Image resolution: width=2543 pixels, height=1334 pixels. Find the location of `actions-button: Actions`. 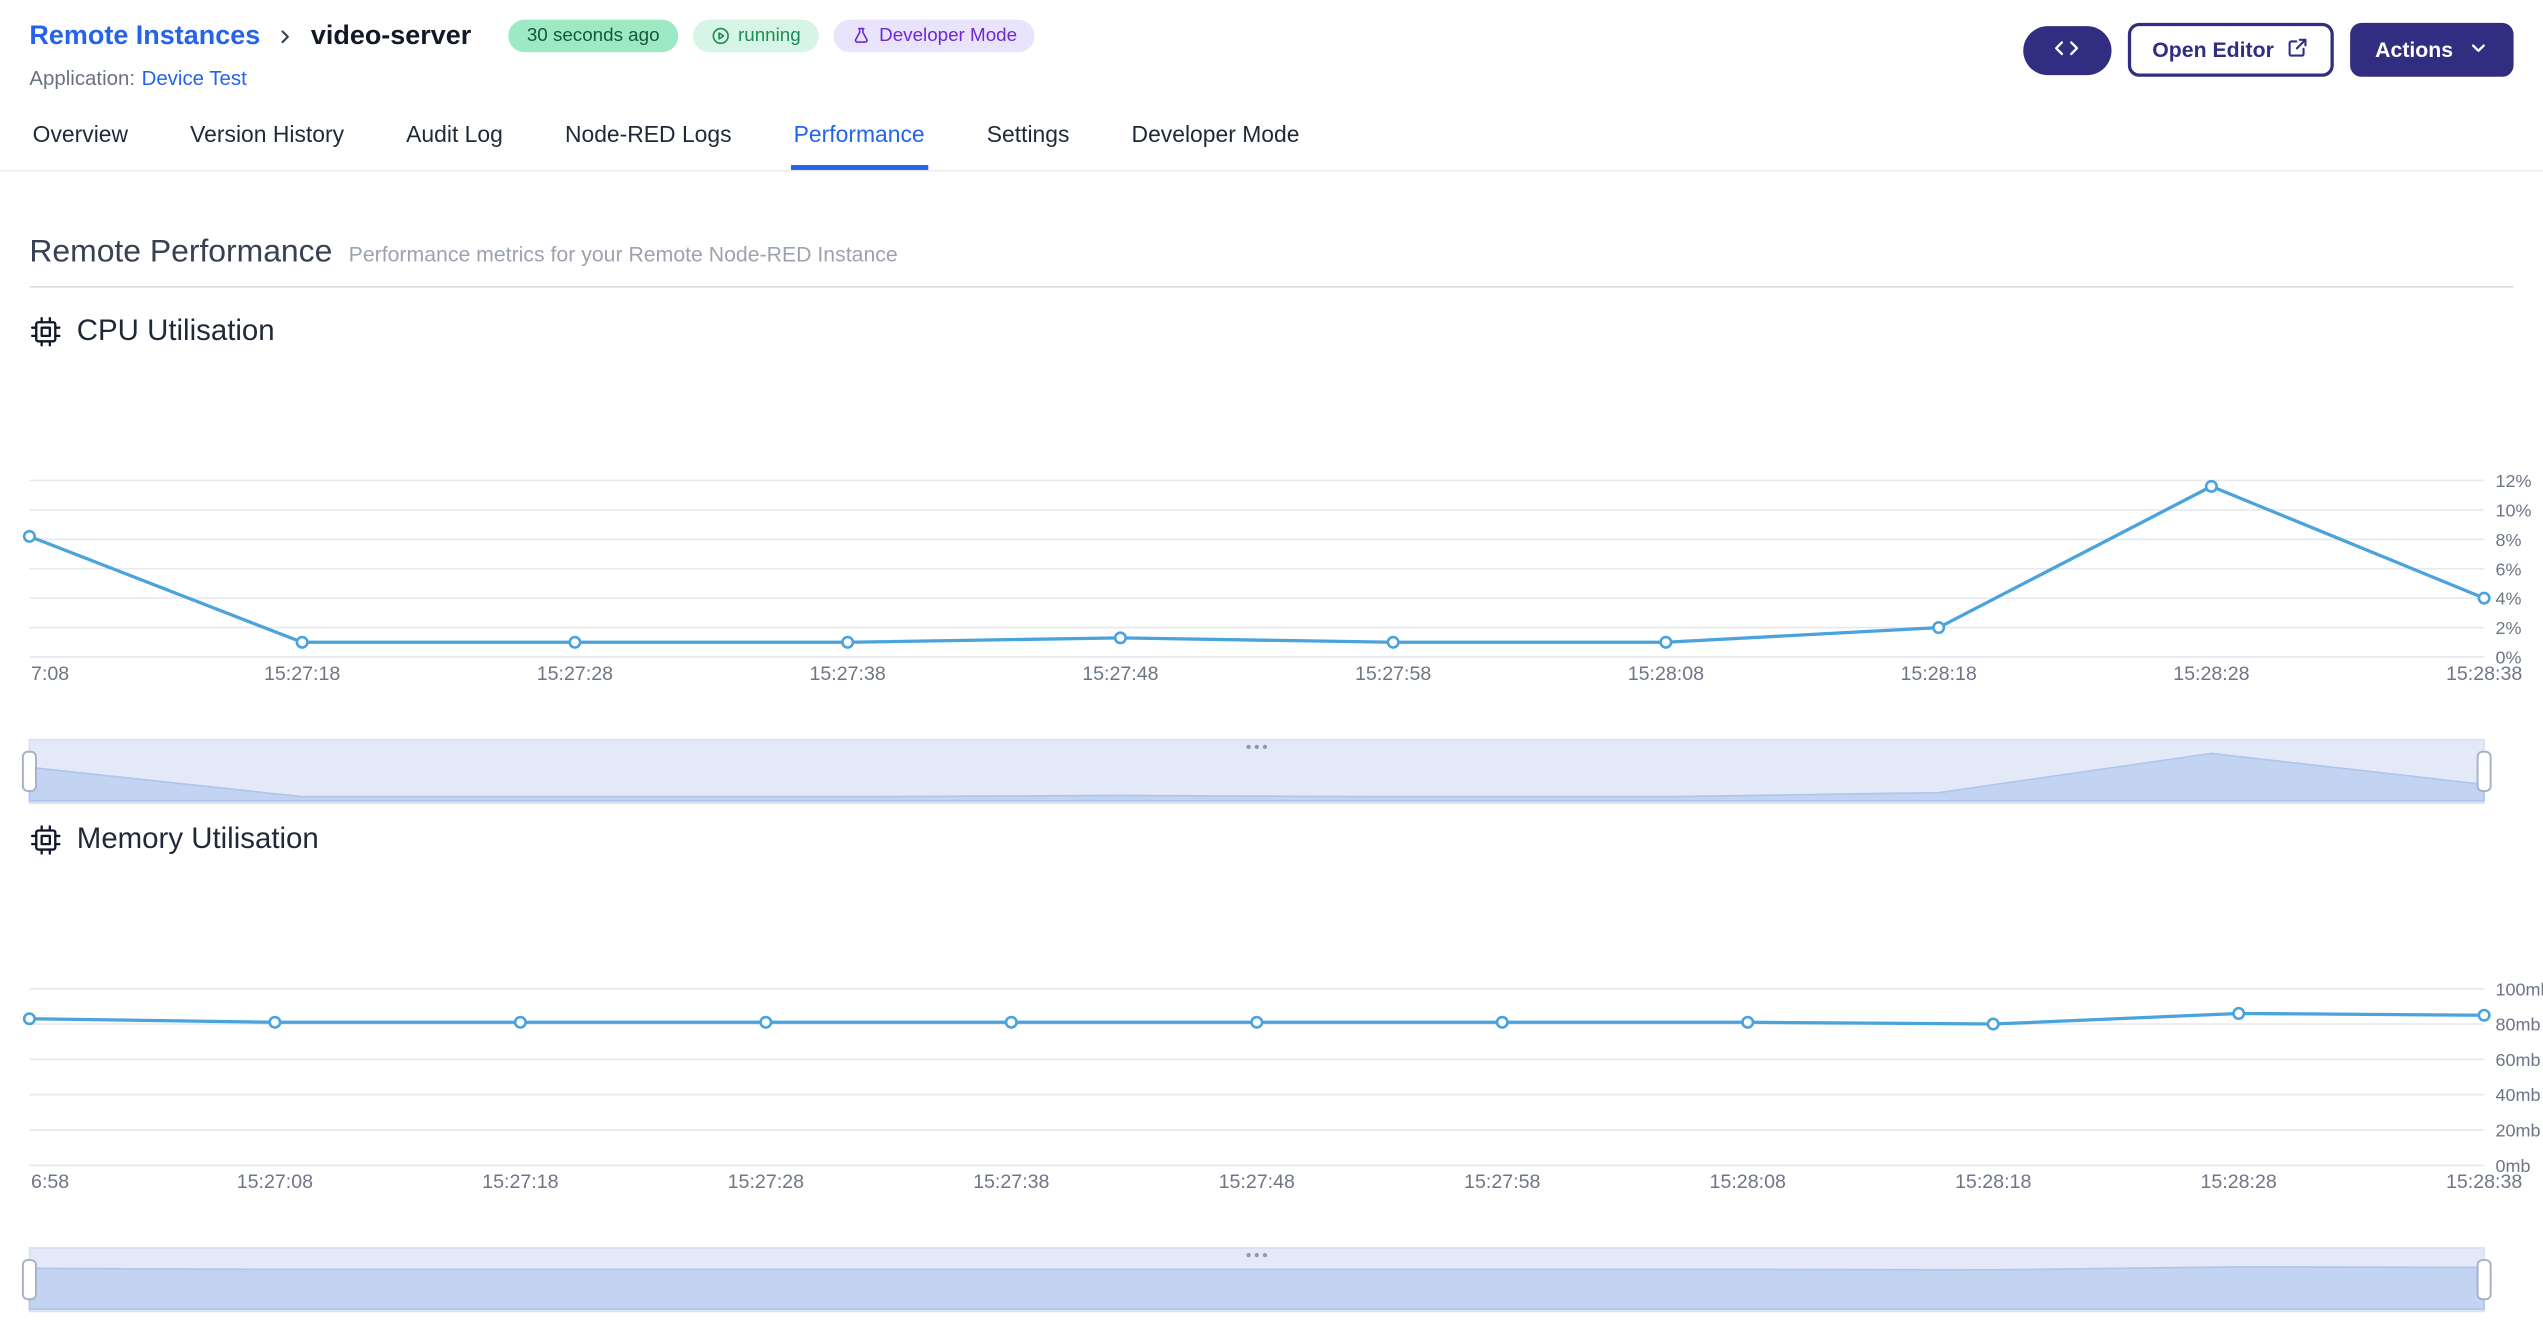

actions-button: Actions is located at coordinates (2432, 49).